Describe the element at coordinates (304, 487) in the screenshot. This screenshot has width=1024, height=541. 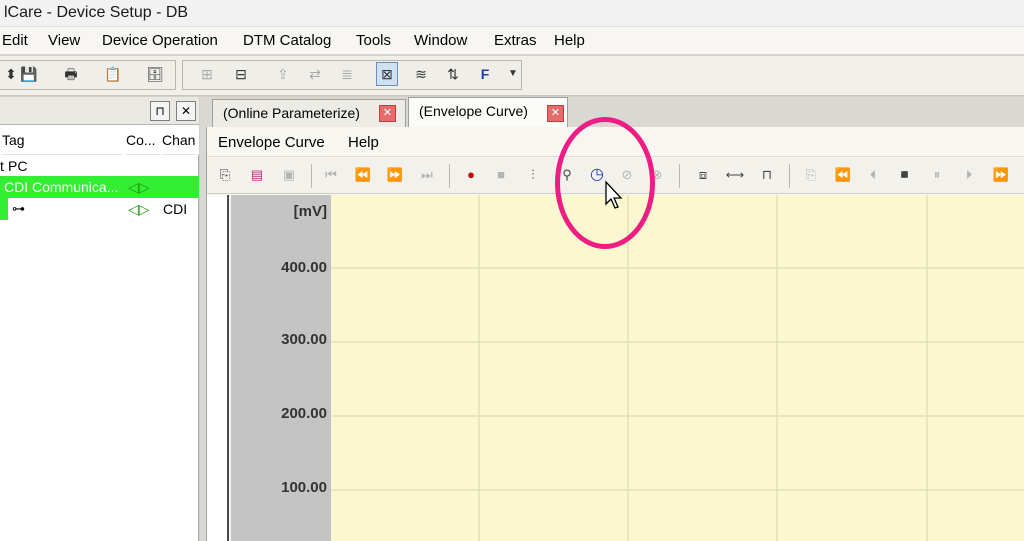
I see `y-tick-label: 100.00` at that location.